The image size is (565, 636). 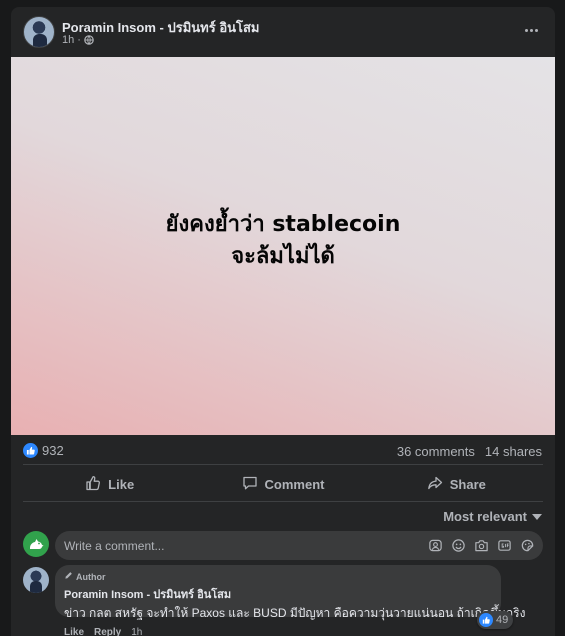 What do you see at coordinates (89, 40) in the screenshot?
I see `globe-icon` at bounding box center [89, 40].